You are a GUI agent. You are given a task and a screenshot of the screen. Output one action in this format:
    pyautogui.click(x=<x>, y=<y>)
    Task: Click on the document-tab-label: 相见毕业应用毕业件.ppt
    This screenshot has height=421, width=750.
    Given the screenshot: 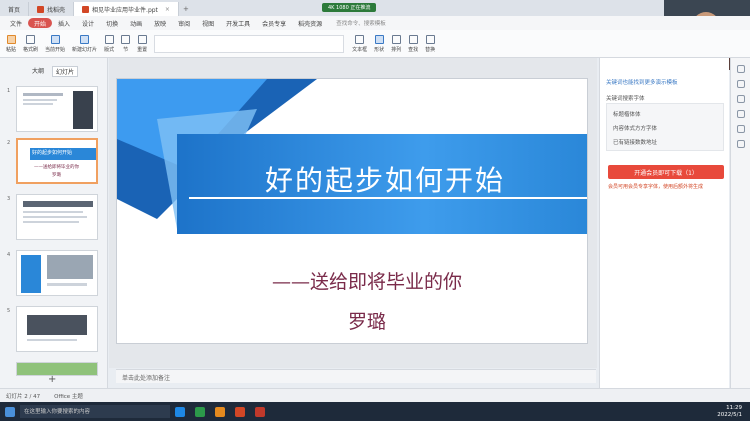 What is the action you would take?
    pyautogui.click(x=125, y=10)
    